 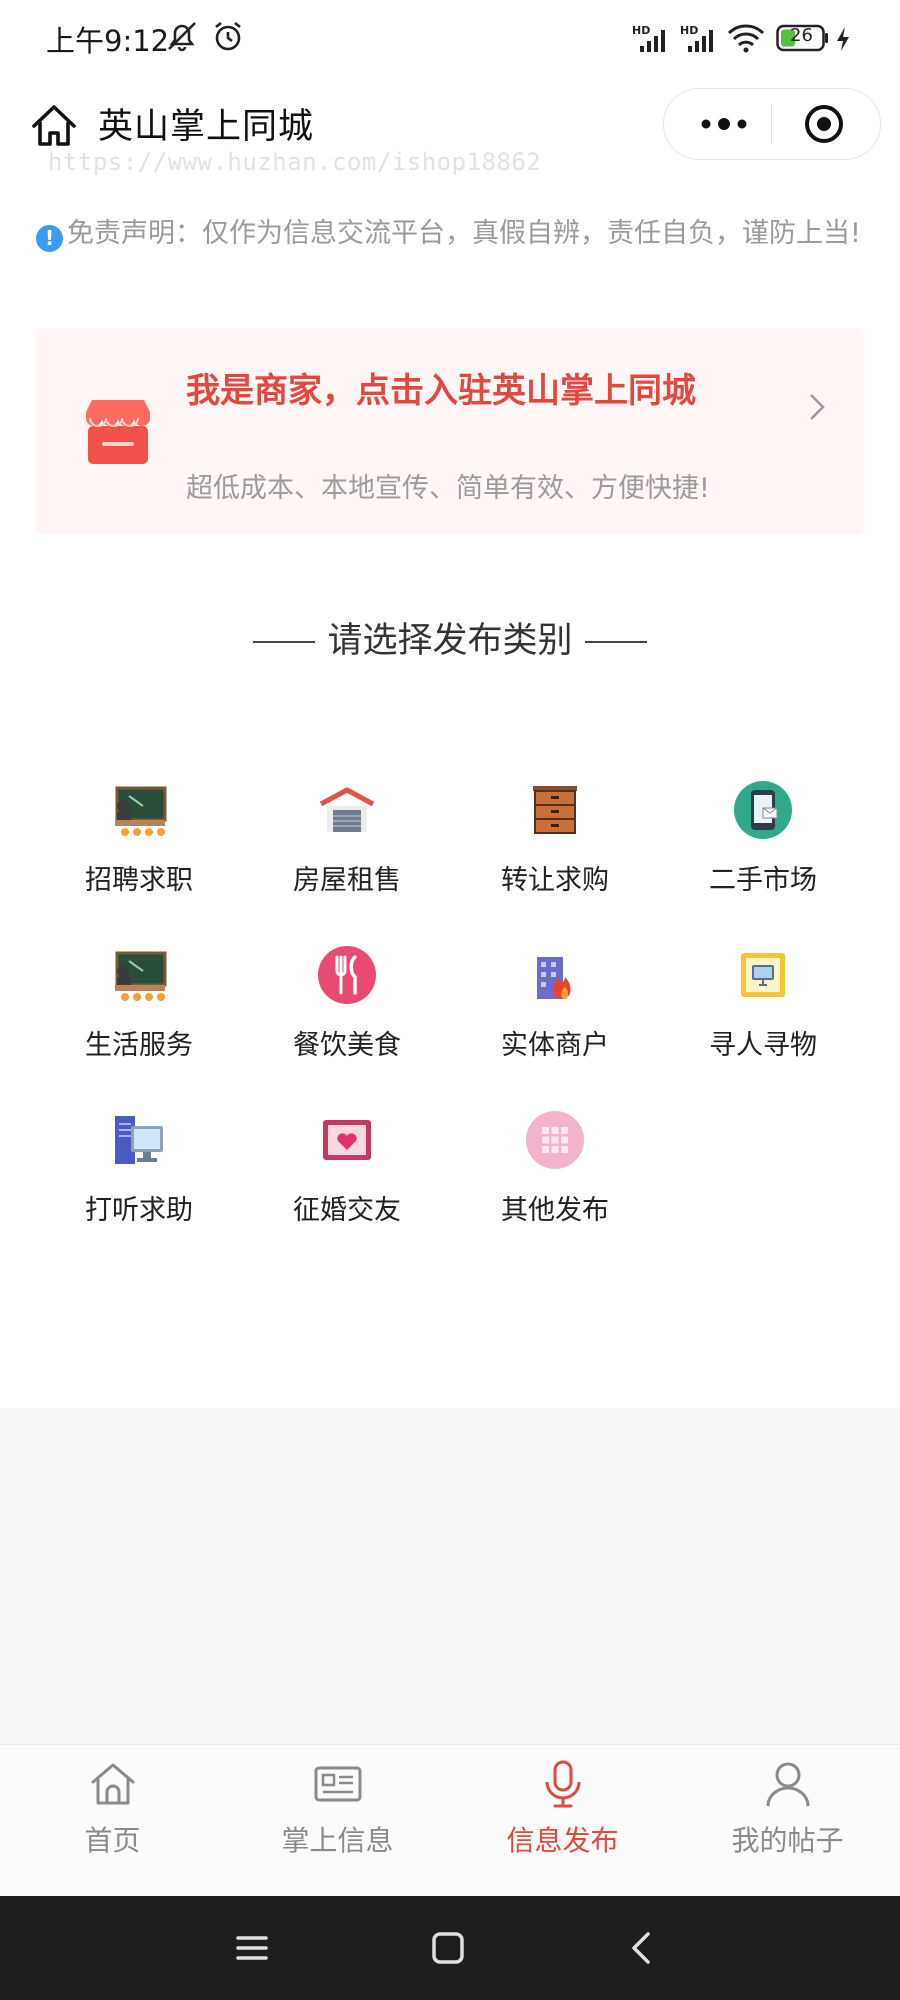 What do you see at coordinates (139, 1140) in the screenshot?
I see `computer-icon` at bounding box center [139, 1140].